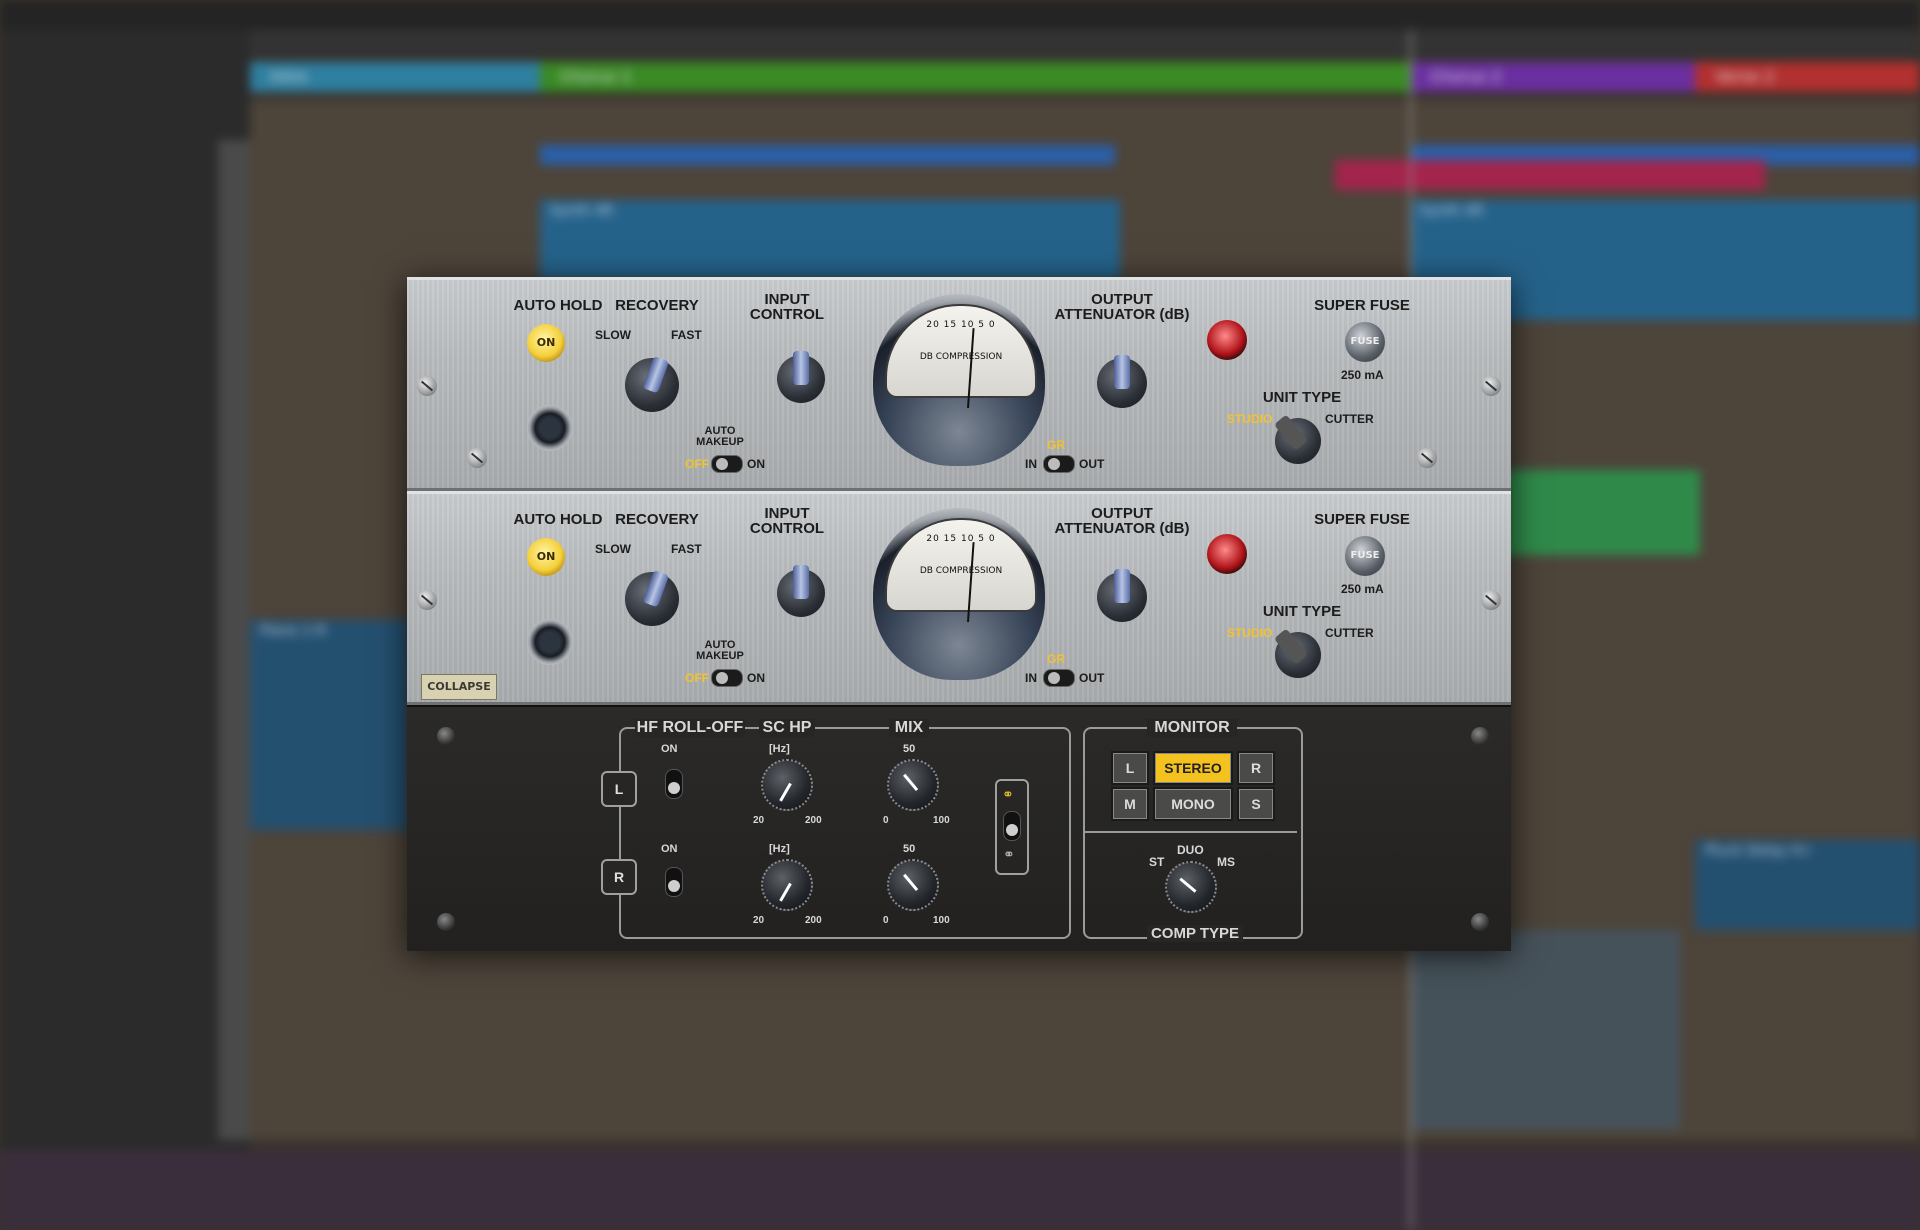 Image resolution: width=1920 pixels, height=1230 pixels. What do you see at coordinates (886, 920) in the screenshot?
I see `mix-r-min-label: 0` at bounding box center [886, 920].